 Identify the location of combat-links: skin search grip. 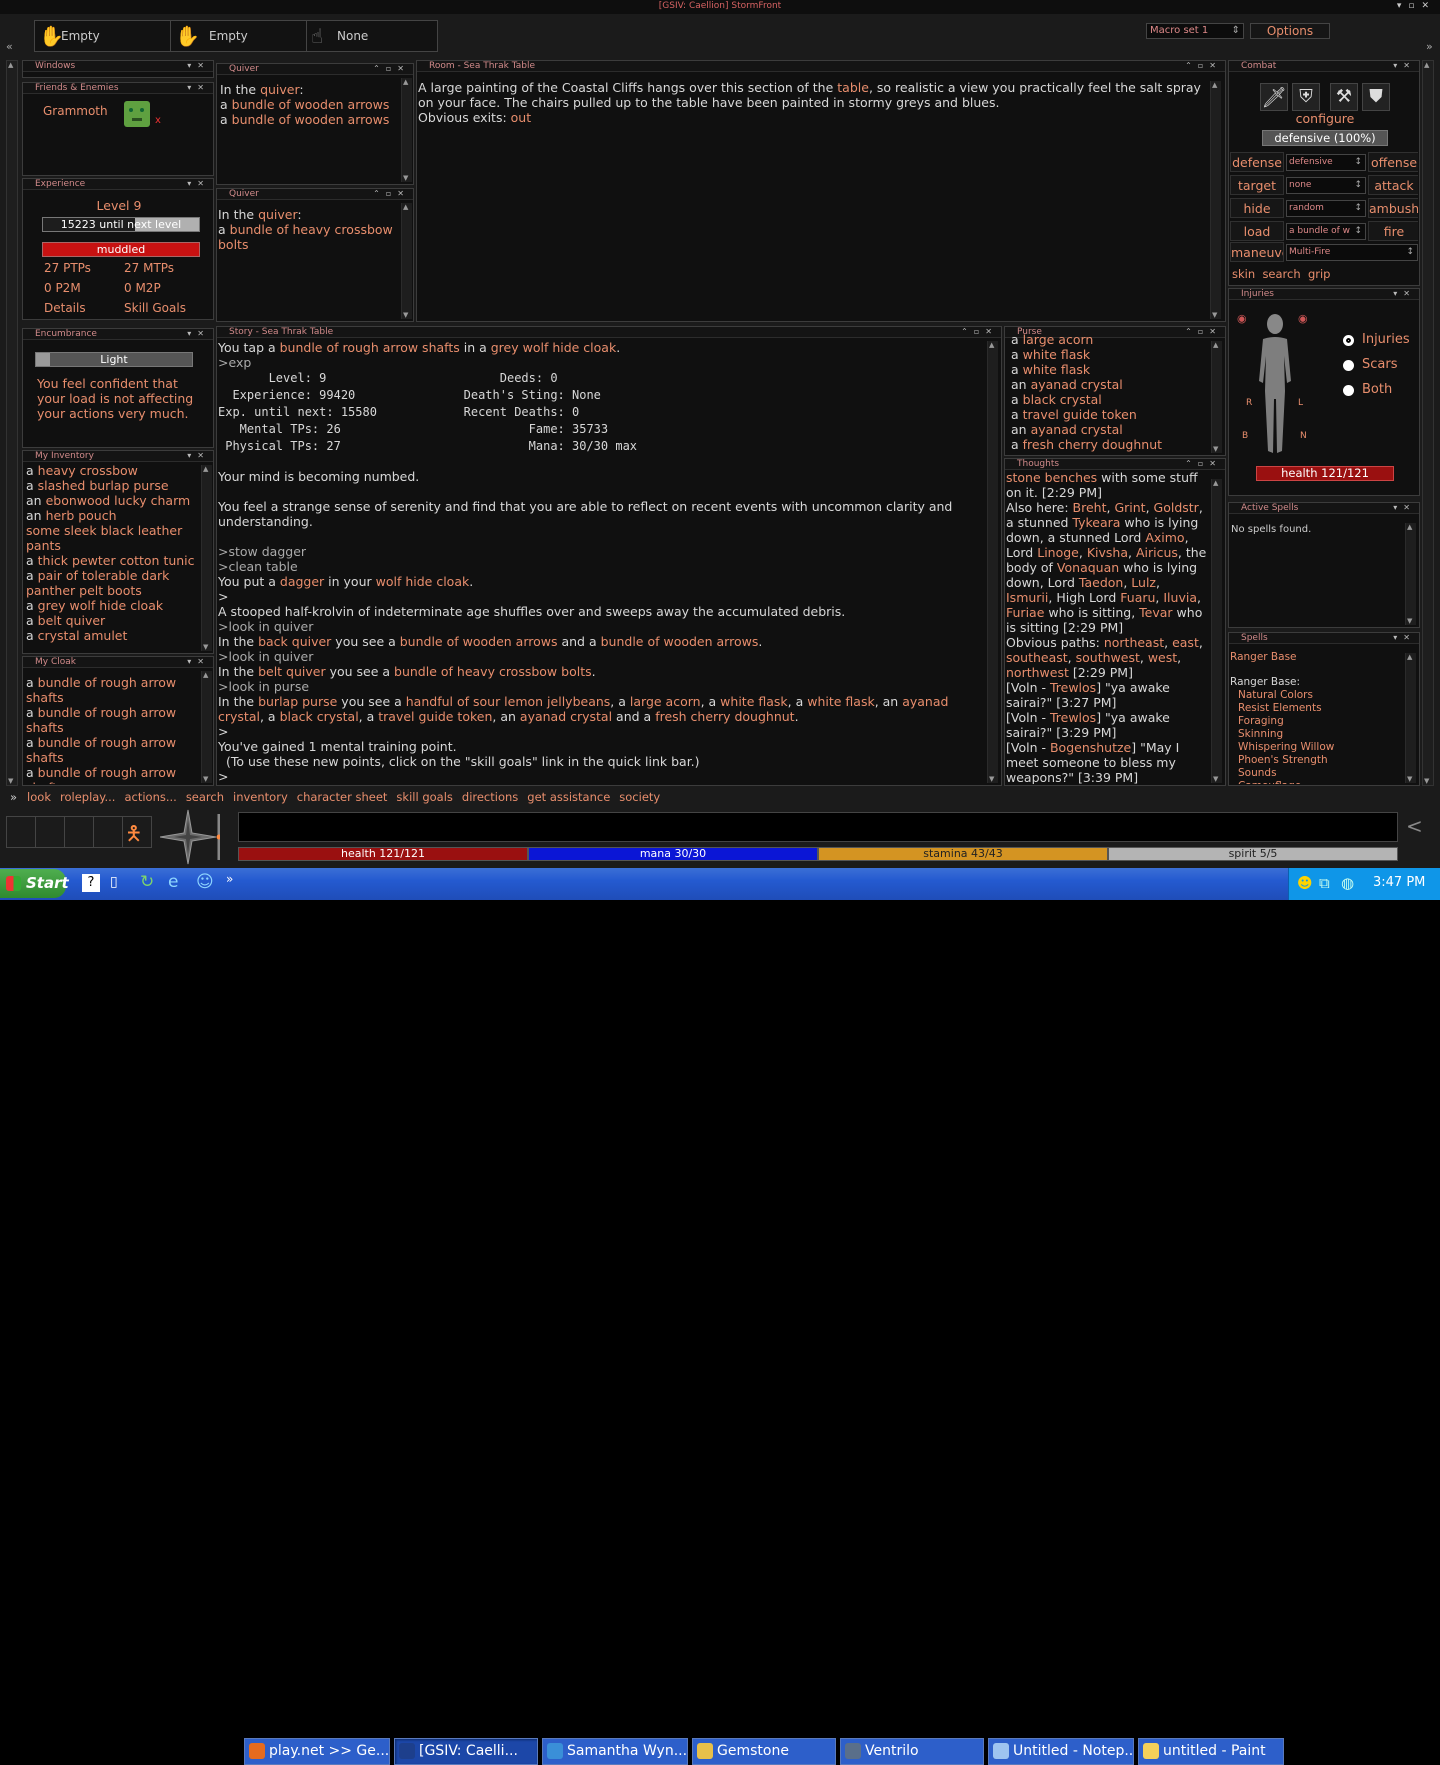
(1281, 274).